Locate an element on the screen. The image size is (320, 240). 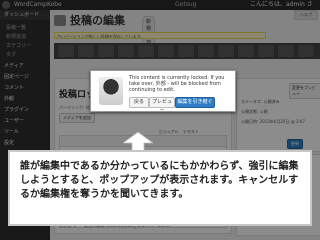
avatar is located at coordinates (111, 91).